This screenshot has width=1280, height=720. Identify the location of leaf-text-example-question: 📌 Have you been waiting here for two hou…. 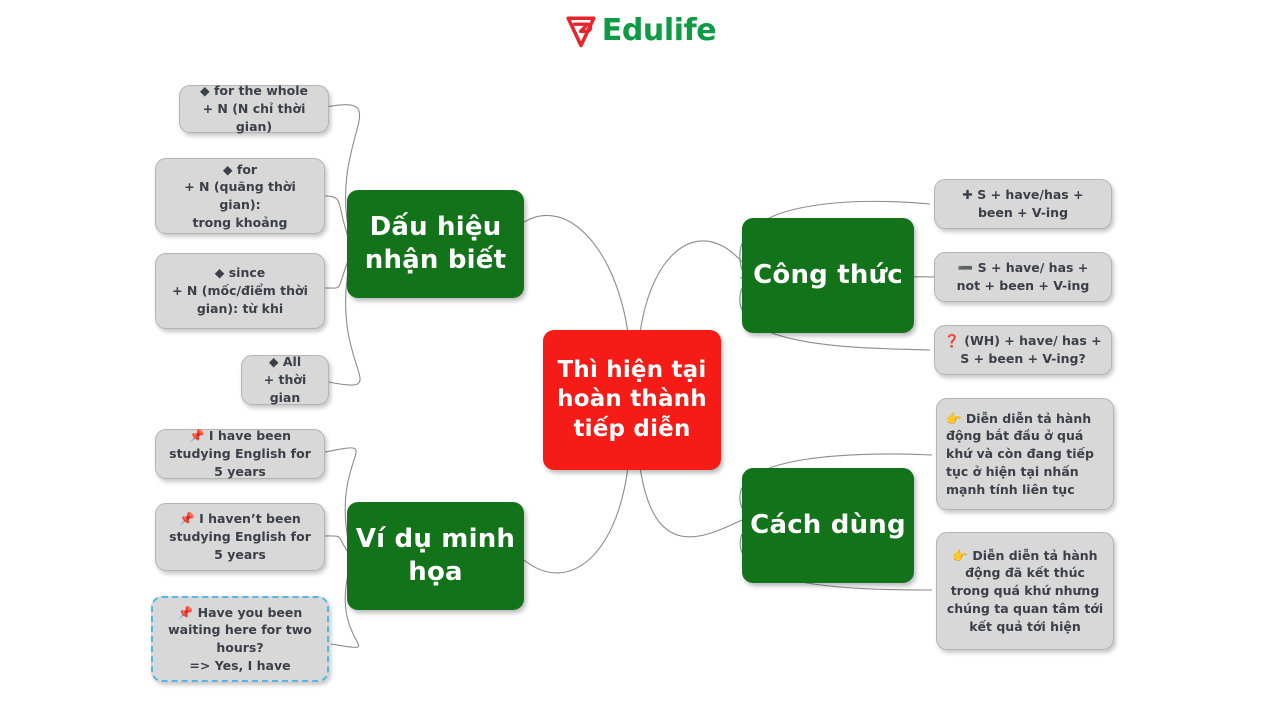
(240, 638).